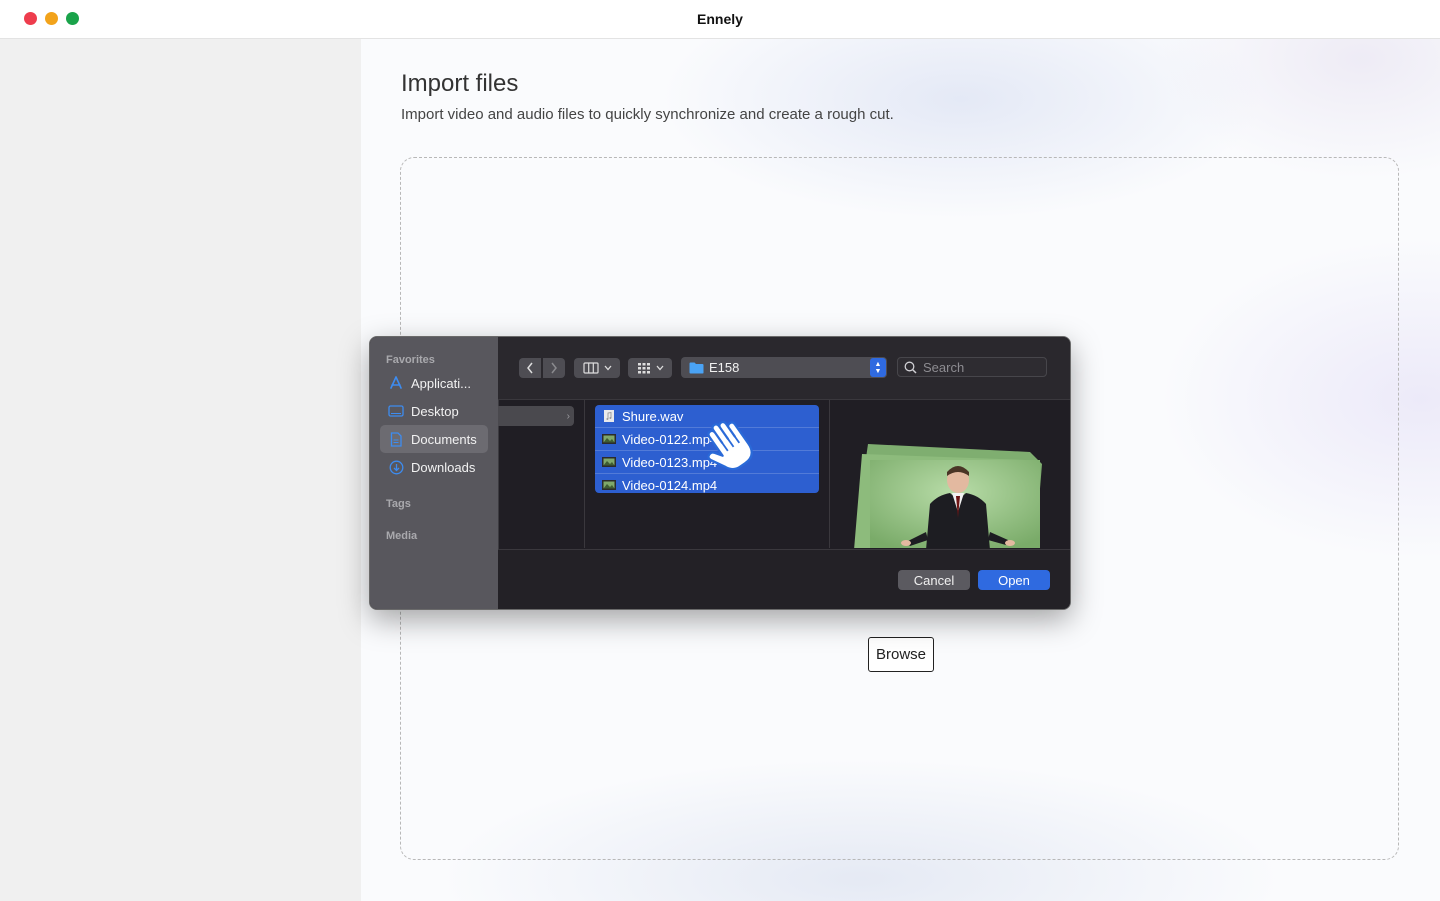  What do you see at coordinates (590, 368) in the screenshot?
I see `columns-view-icon` at bounding box center [590, 368].